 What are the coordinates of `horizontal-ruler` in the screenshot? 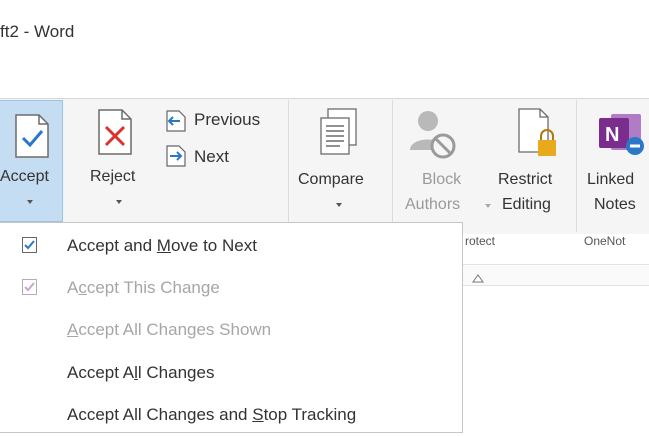 It's located at (555, 275).